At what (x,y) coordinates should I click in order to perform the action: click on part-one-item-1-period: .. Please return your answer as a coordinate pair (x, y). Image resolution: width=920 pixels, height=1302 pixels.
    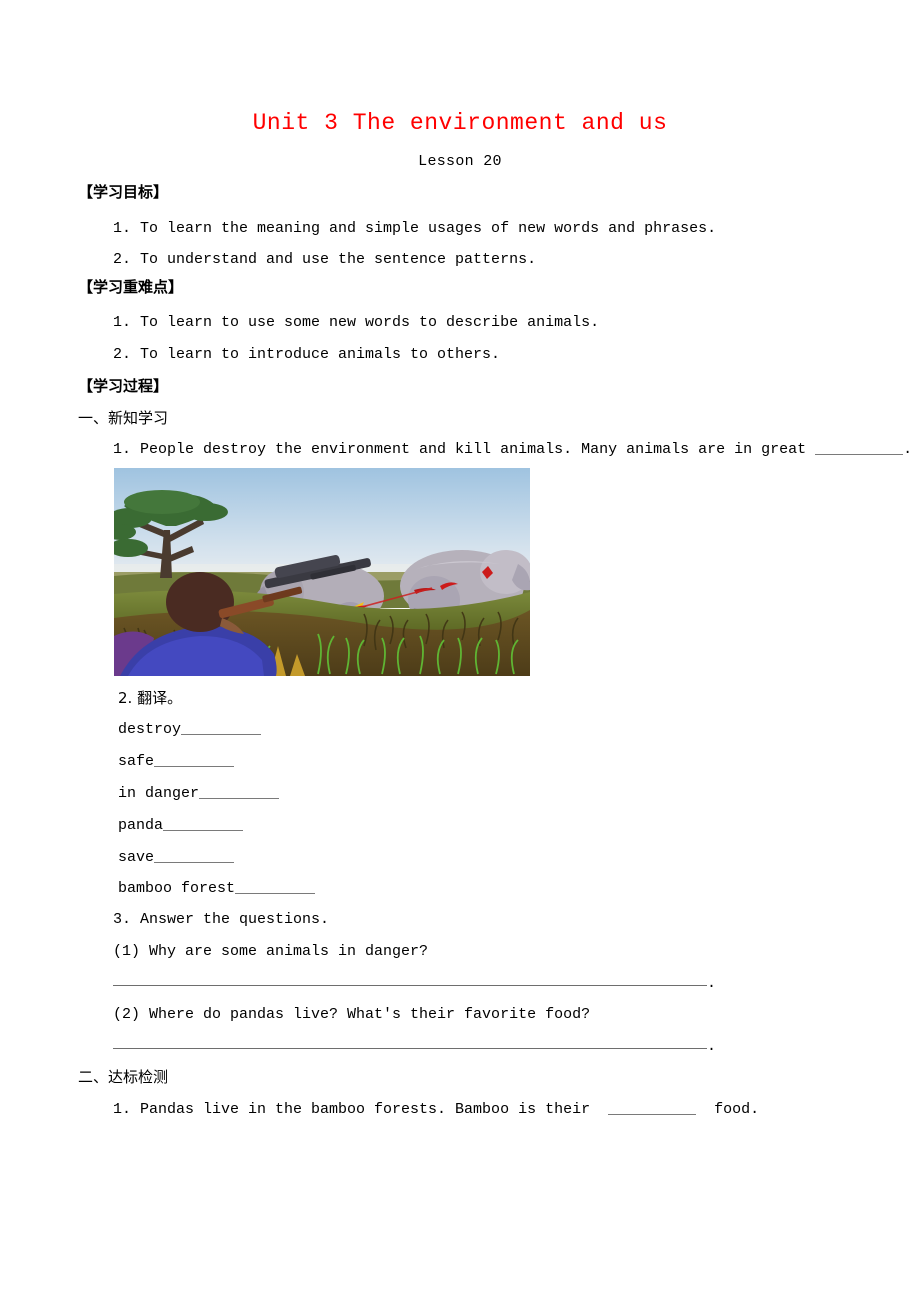
    Looking at the image, I should click on (908, 449).